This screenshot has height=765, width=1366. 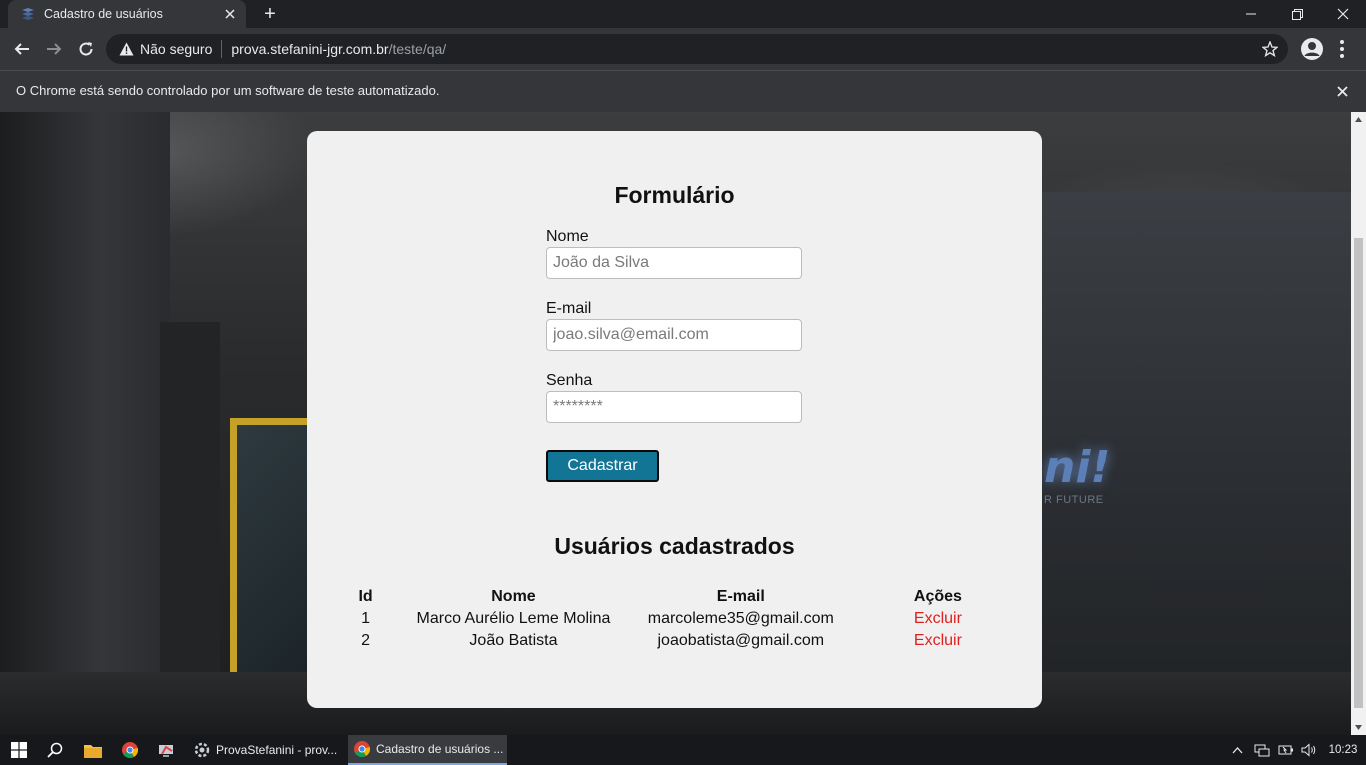 I want to click on file-explorer-icon, so click(x=93, y=750).